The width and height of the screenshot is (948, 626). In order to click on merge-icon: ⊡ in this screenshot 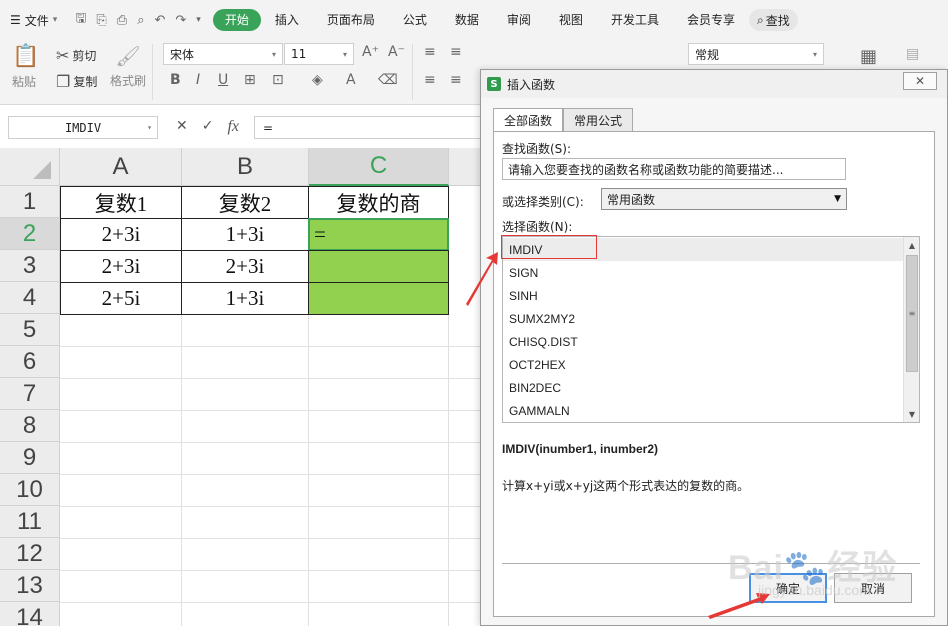, I will do `click(278, 80)`.